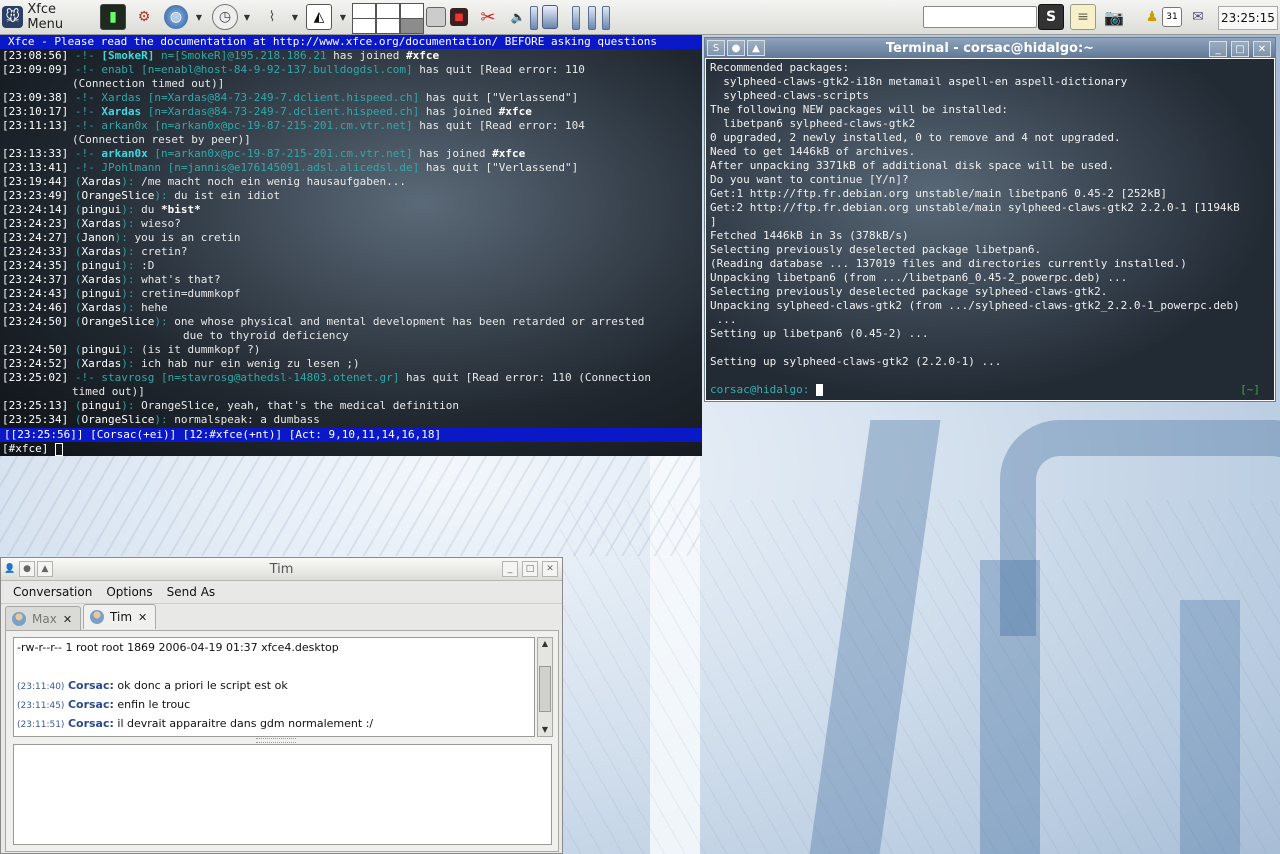 This screenshot has width=1280, height=854. Describe the element at coordinates (38, 209) in the screenshot. I see `irc-timestamp: [23:24:14]` at that location.